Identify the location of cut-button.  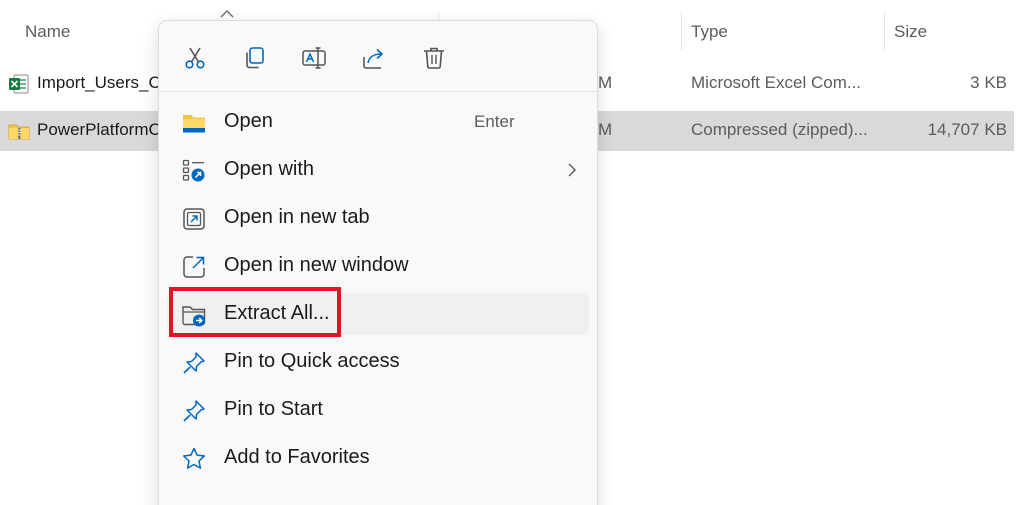
(195, 58).